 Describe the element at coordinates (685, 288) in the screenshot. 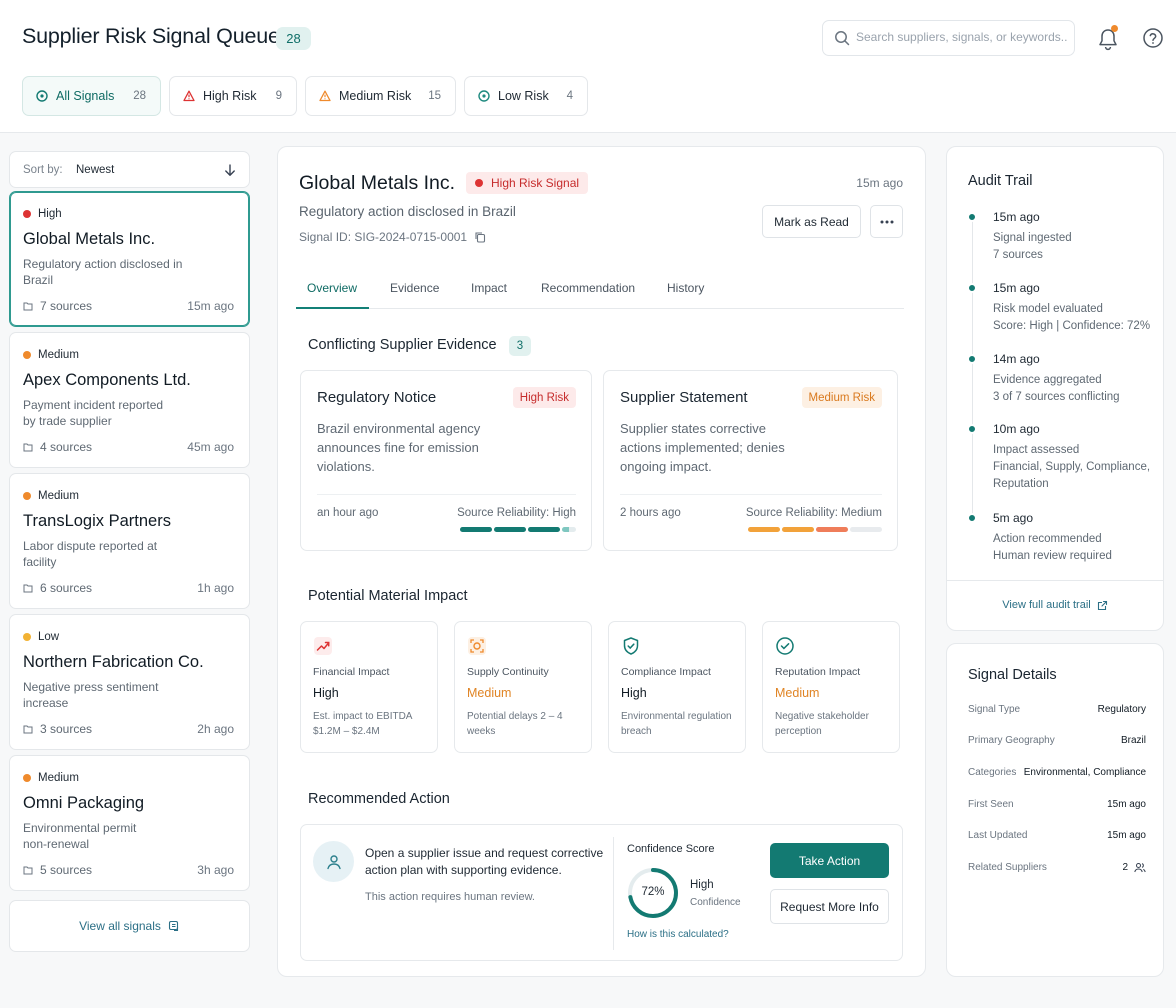

I see `tab-history: History` at that location.